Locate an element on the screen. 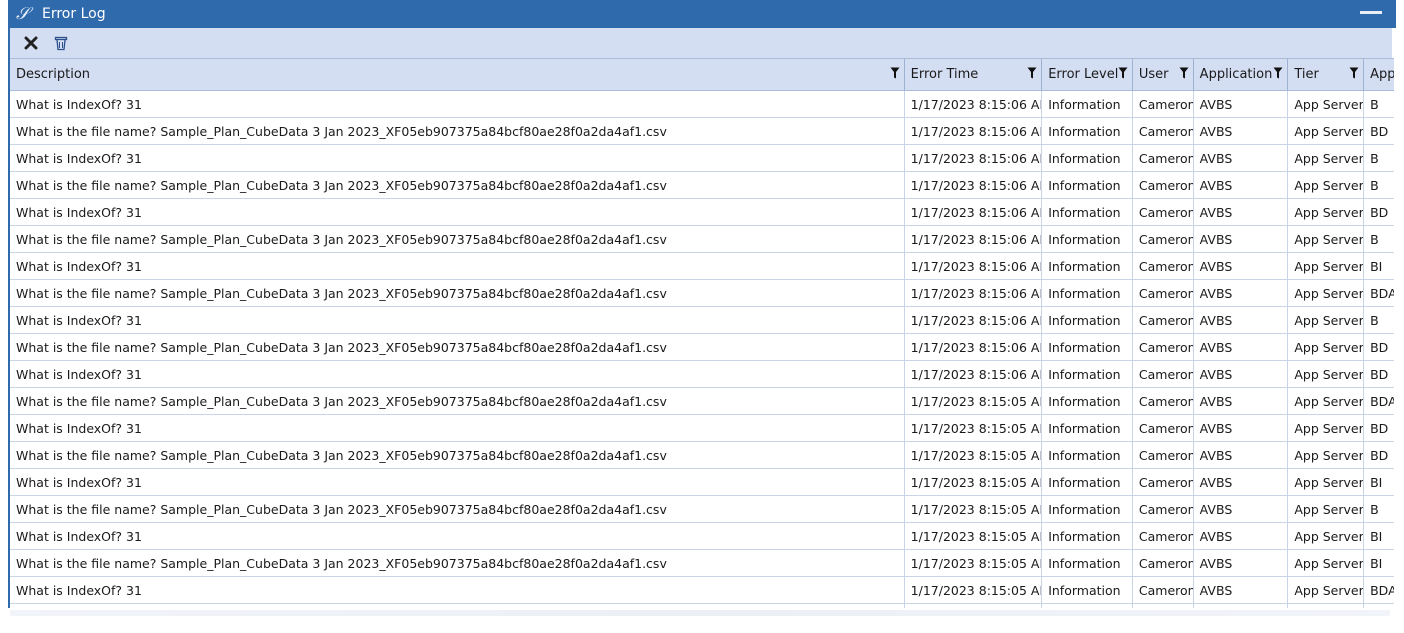 The width and height of the screenshot is (1404, 633). clear-log-button is located at coordinates (61, 43).